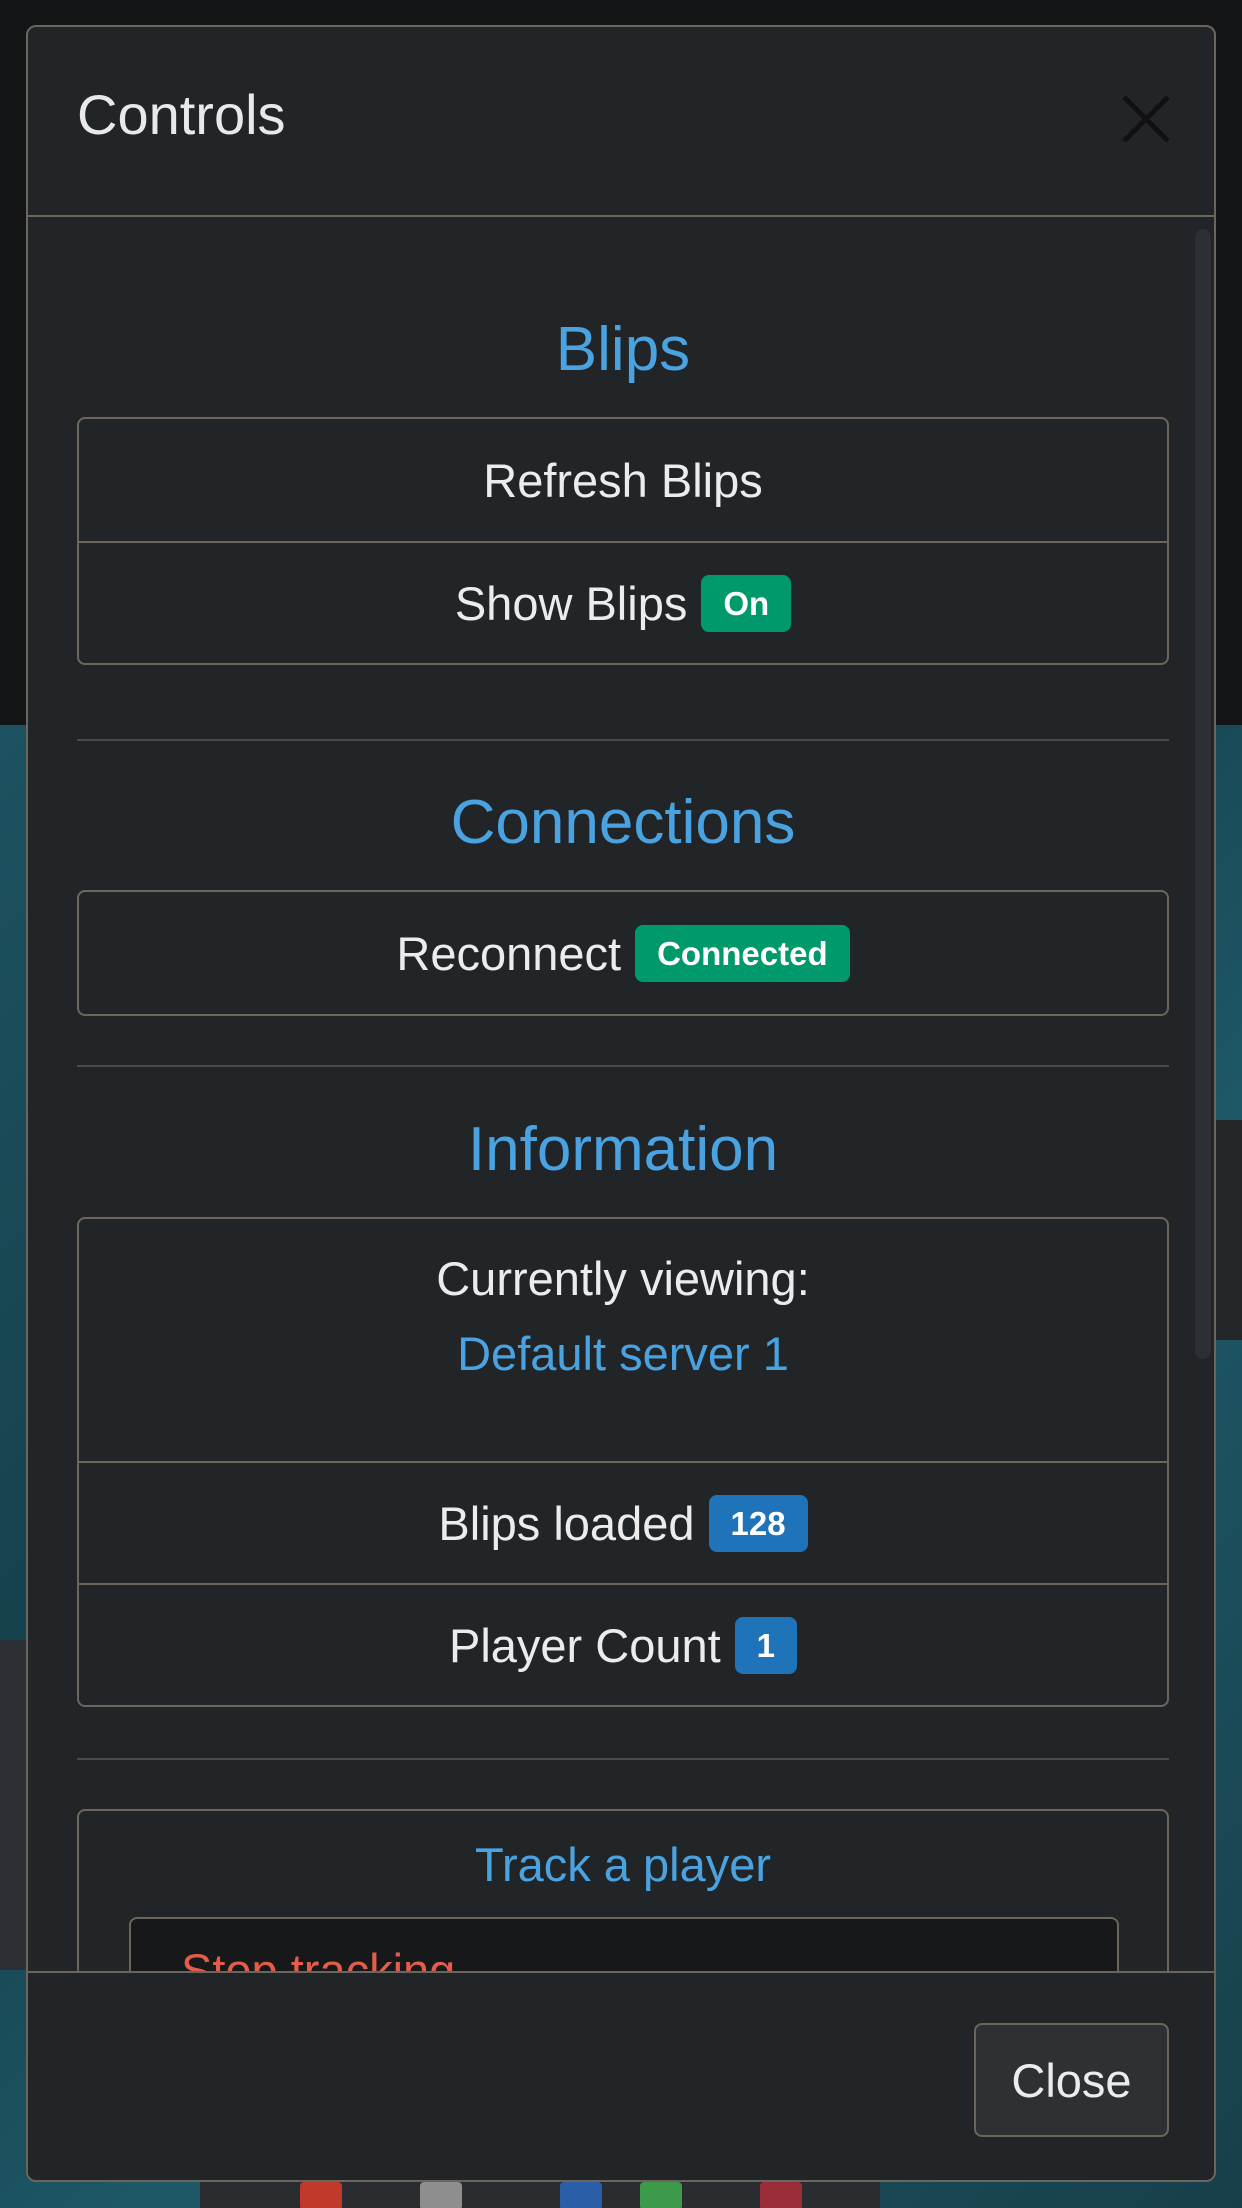 The width and height of the screenshot is (1242, 2208). I want to click on modal-header: Controls, so click(621, 122).